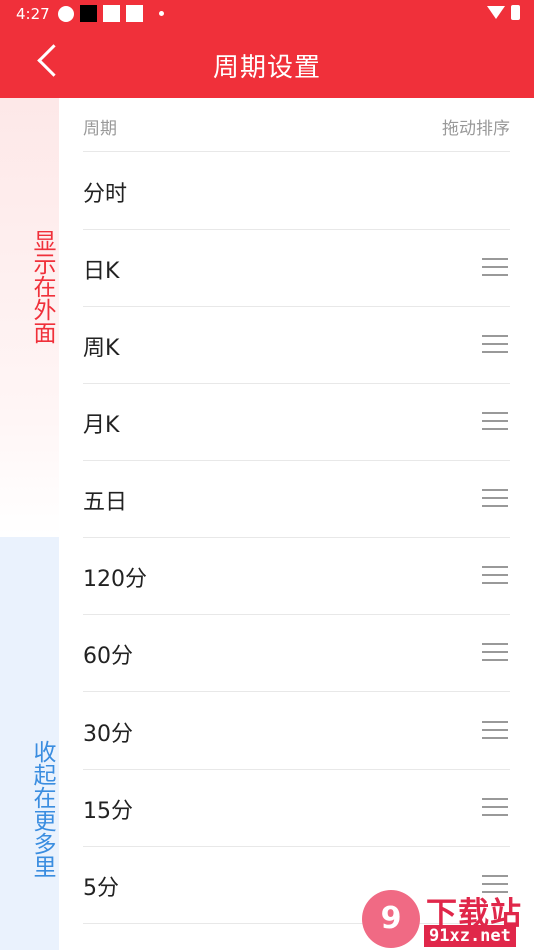 The width and height of the screenshot is (534, 950). What do you see at coordinates (33, 14) in the screenshot?
I see `status-time: 4:27` at bounding box center [33, 14].